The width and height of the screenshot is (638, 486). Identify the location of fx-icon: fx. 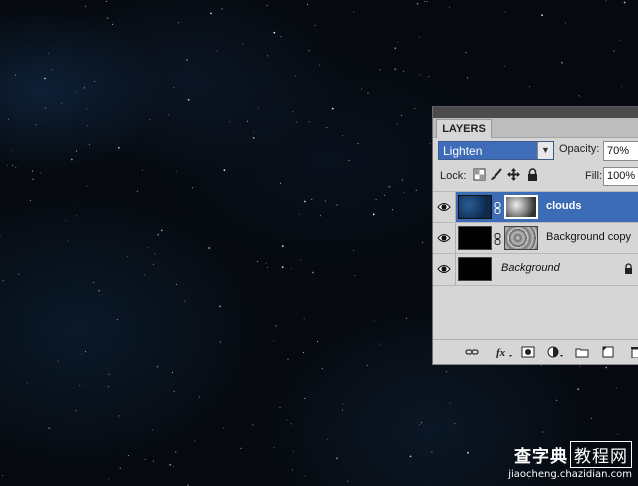
(504, 352).